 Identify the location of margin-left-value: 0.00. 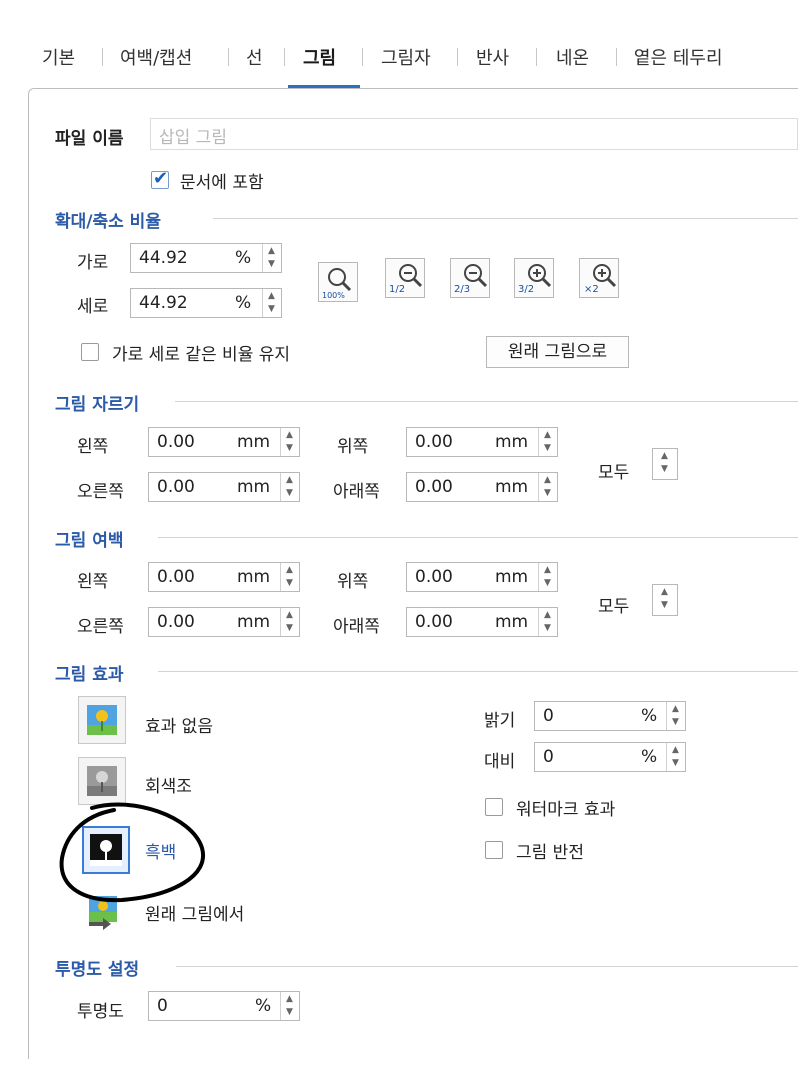
(176, 577).